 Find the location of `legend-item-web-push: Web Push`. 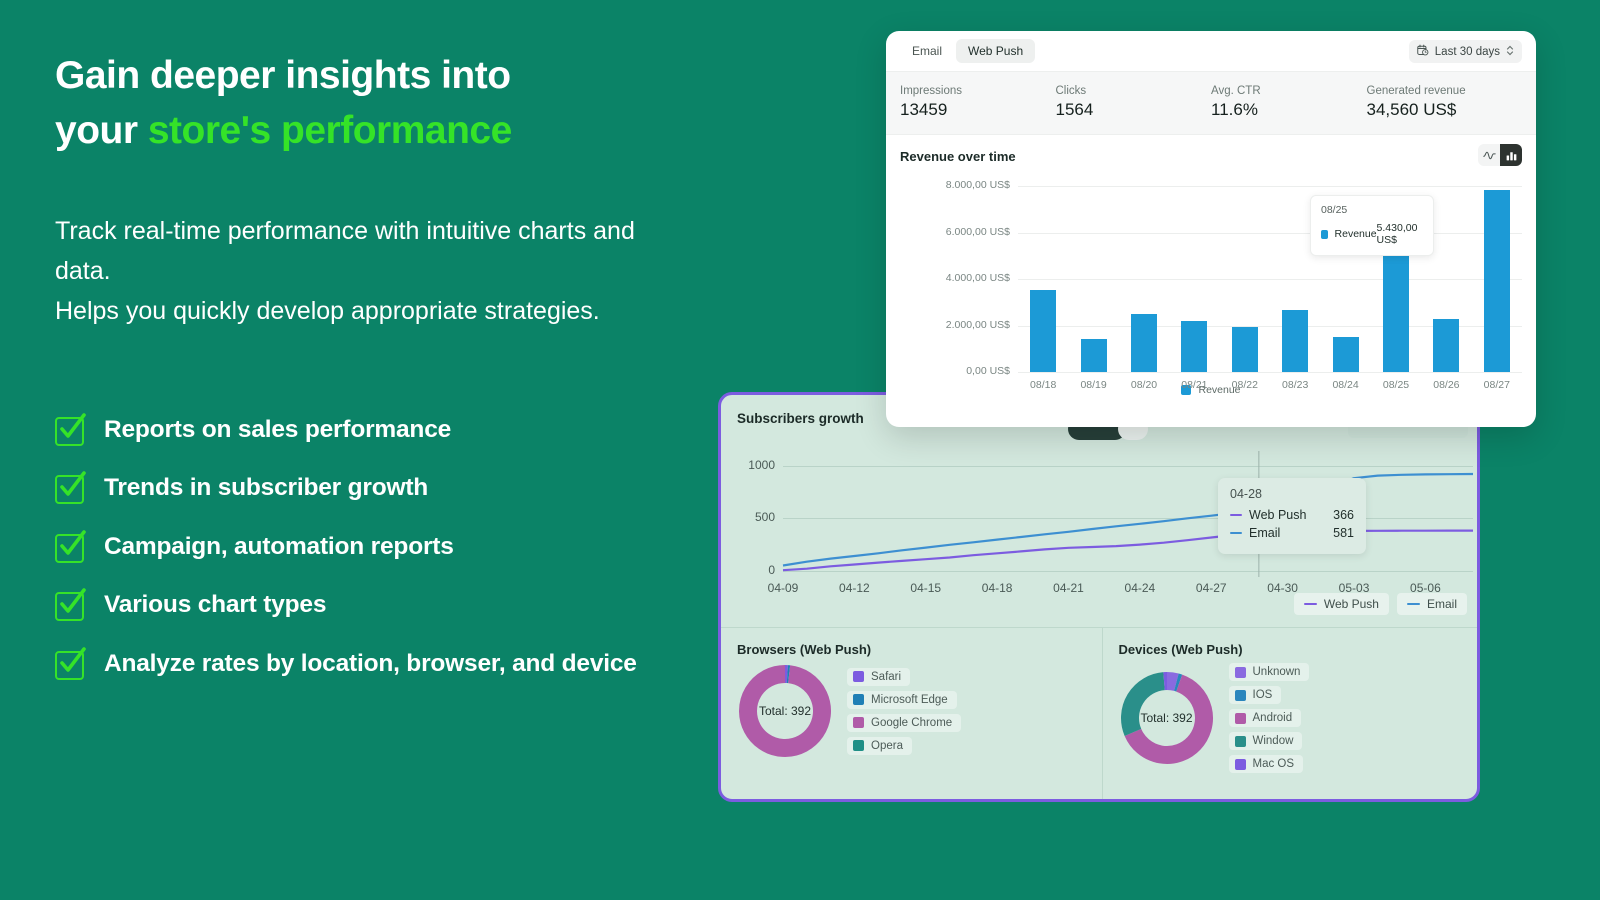

legend-item-web-push: Web Push is located at coordinates (1341, 604).